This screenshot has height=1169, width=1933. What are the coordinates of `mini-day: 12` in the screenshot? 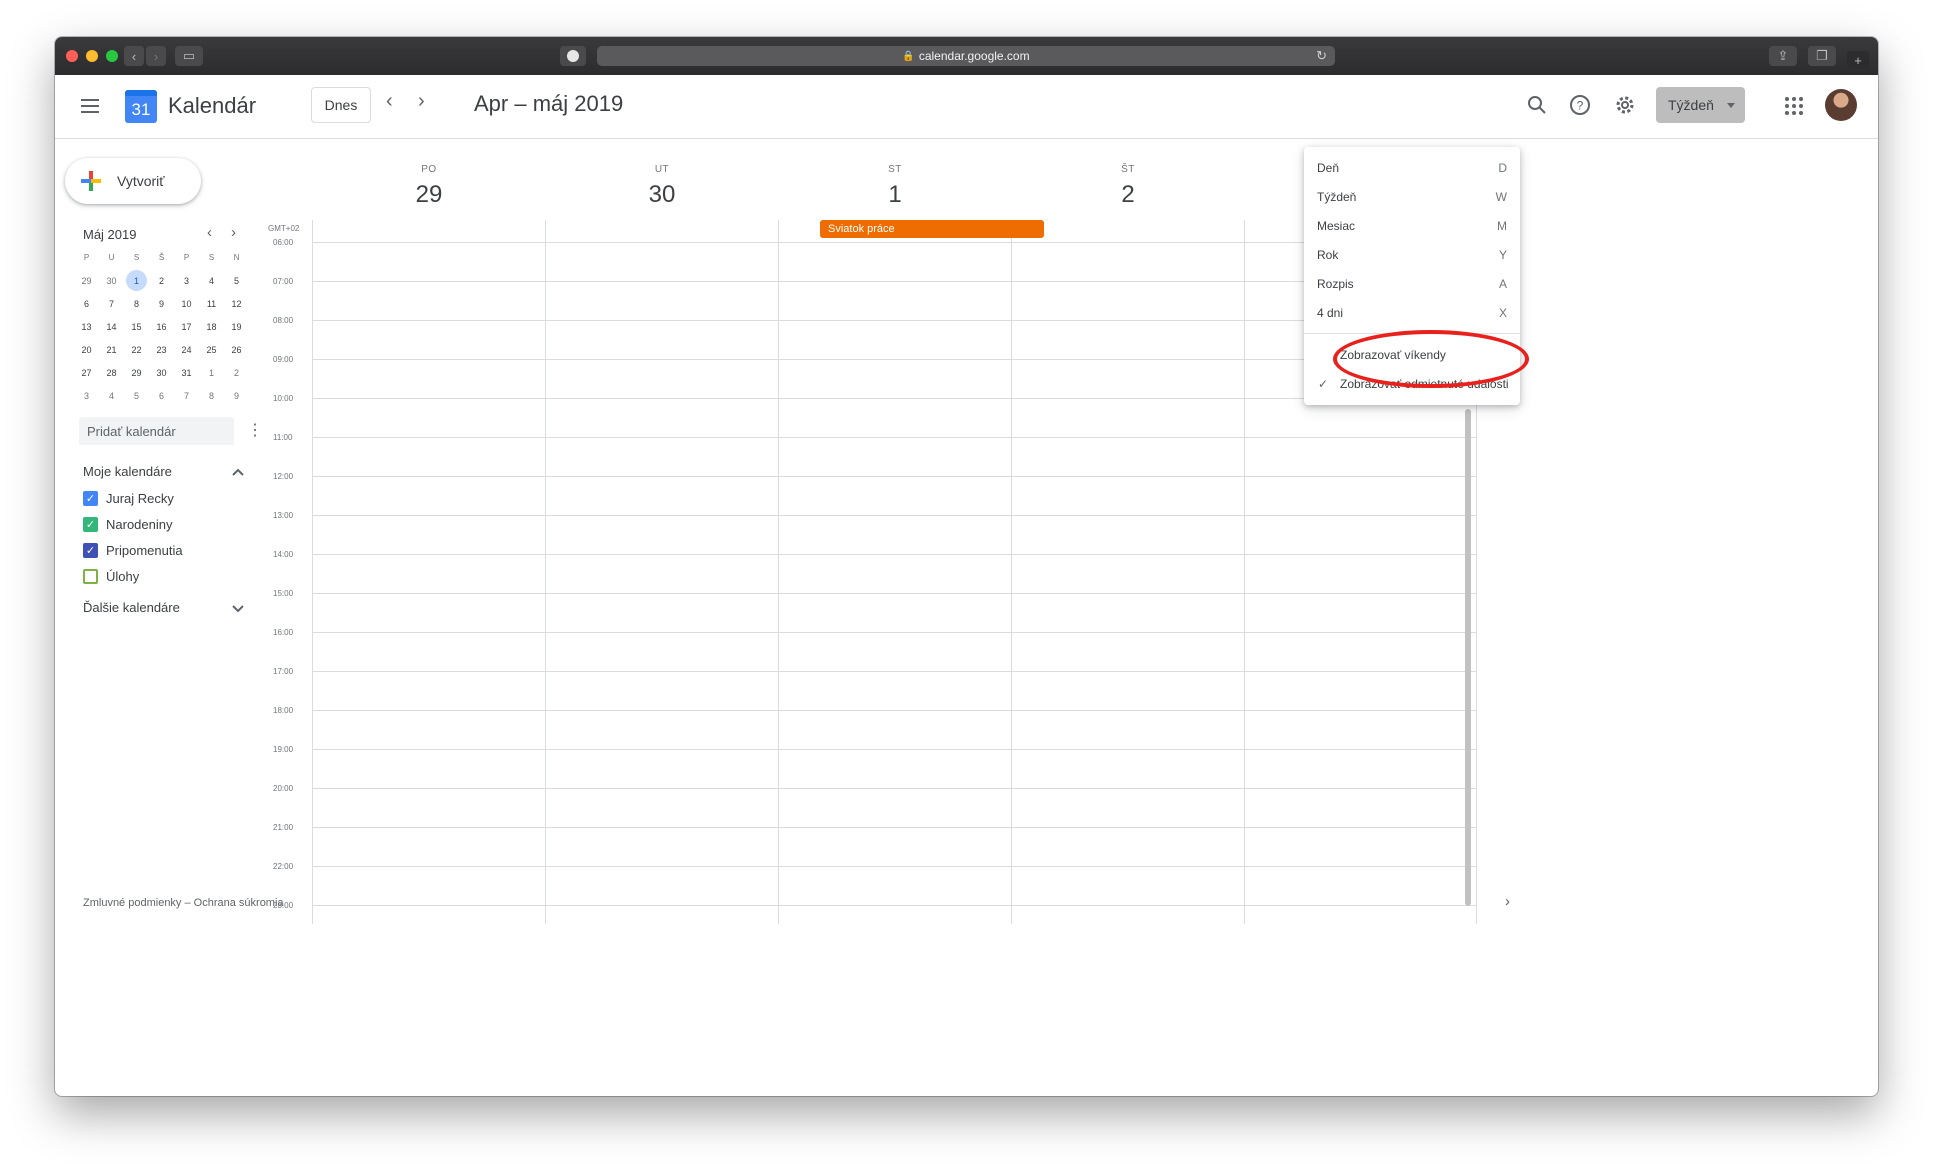 It's located at (236, 304).